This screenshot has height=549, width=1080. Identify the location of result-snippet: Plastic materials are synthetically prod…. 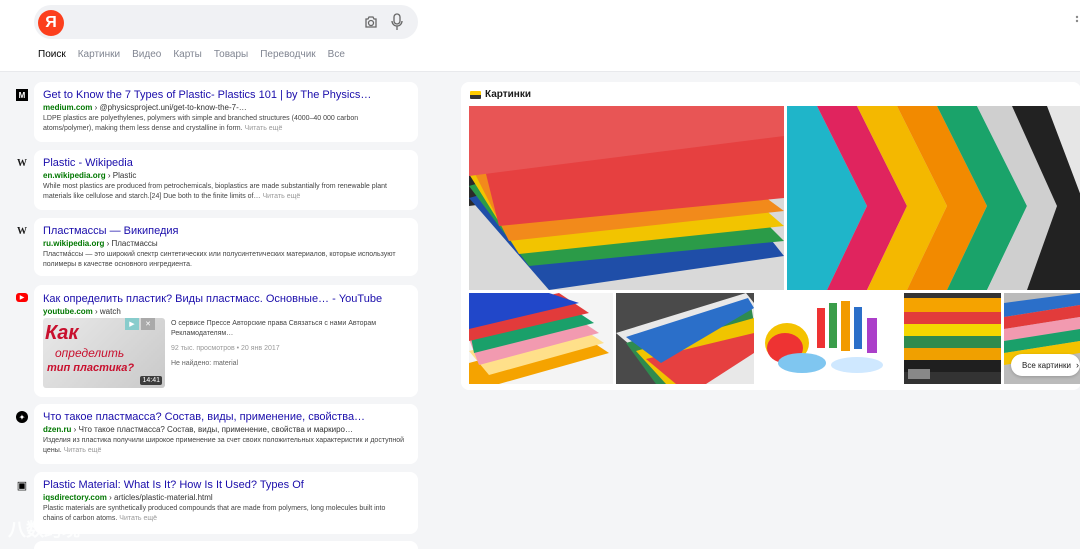
(225, 514).